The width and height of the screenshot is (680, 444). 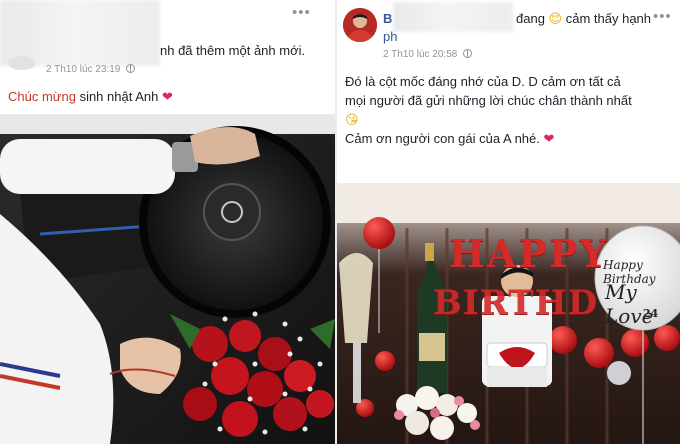 What do you see at coordinates (442, 138) in the screenshot?
I see `post-body-text: Cảm ơn người con gái của A nhé.` at bounding box center [442, 138].